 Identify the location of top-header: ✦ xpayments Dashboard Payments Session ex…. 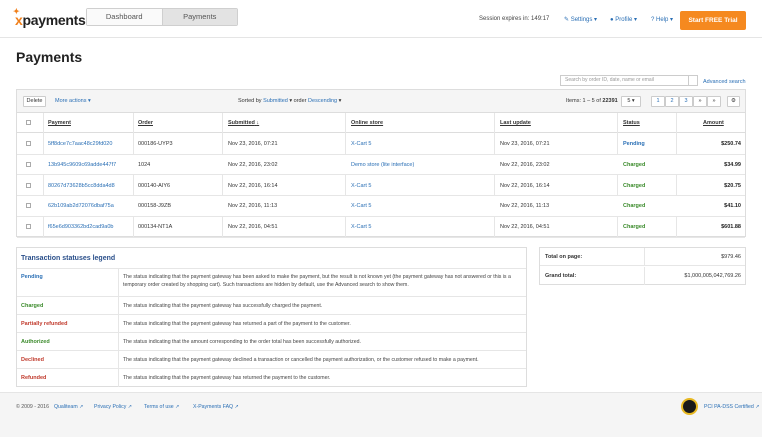
(381, 19).